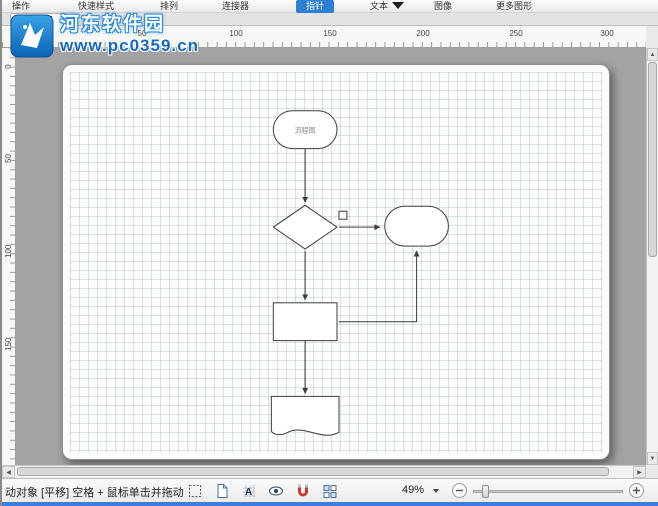 Image resolution: width=658 pixels, height=506 pixels. What do you see at coordinates (330, 19) in the screenshot?
I see `document-tab-bar: *未命名` at bounding box center [330, 19].